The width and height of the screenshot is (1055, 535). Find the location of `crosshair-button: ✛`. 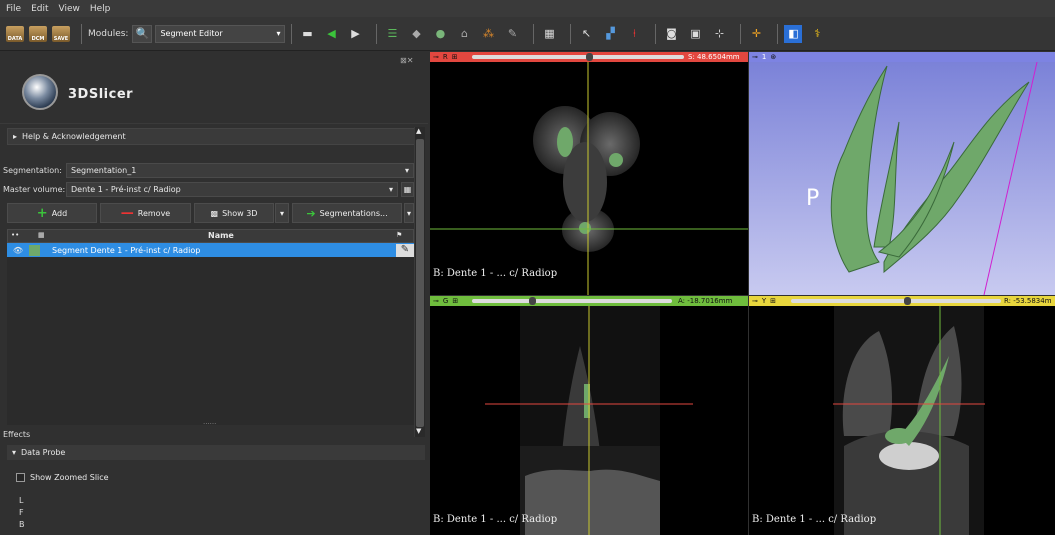

crosshair-button: ✛ is located at coordinates (756, 34).